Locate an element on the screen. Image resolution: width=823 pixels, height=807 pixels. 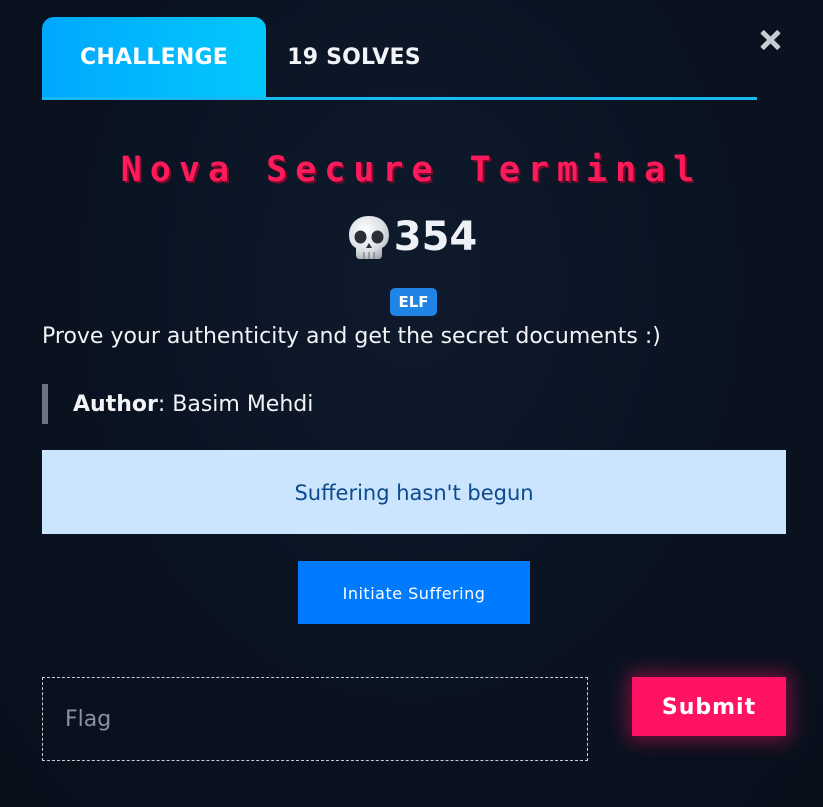
submit-button: Submit is located at coordinates (709, 706).